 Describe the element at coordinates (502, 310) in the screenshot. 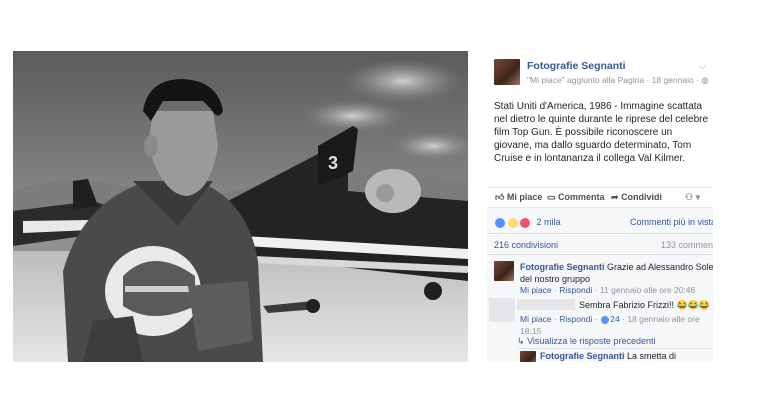

I see `blurred-avatar` at that location.